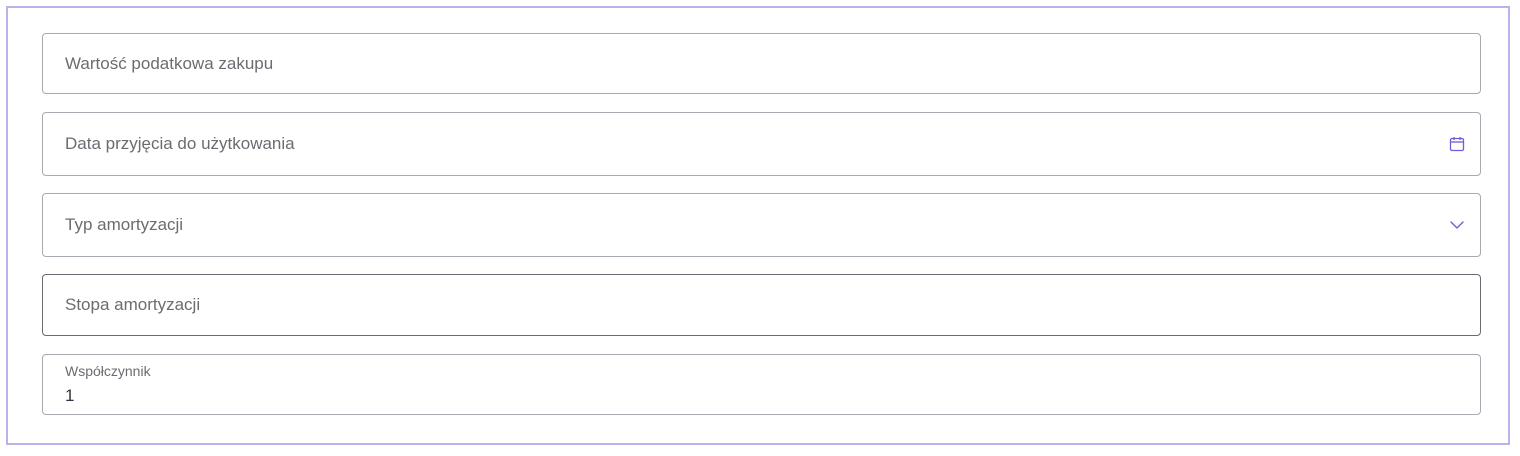 This screenshot has width=1520, height=456. What do you see at coordinates (108, 371) in the screenshot?
I see `coefficient-label: Współczynnik` at bounding box center [108, 371].